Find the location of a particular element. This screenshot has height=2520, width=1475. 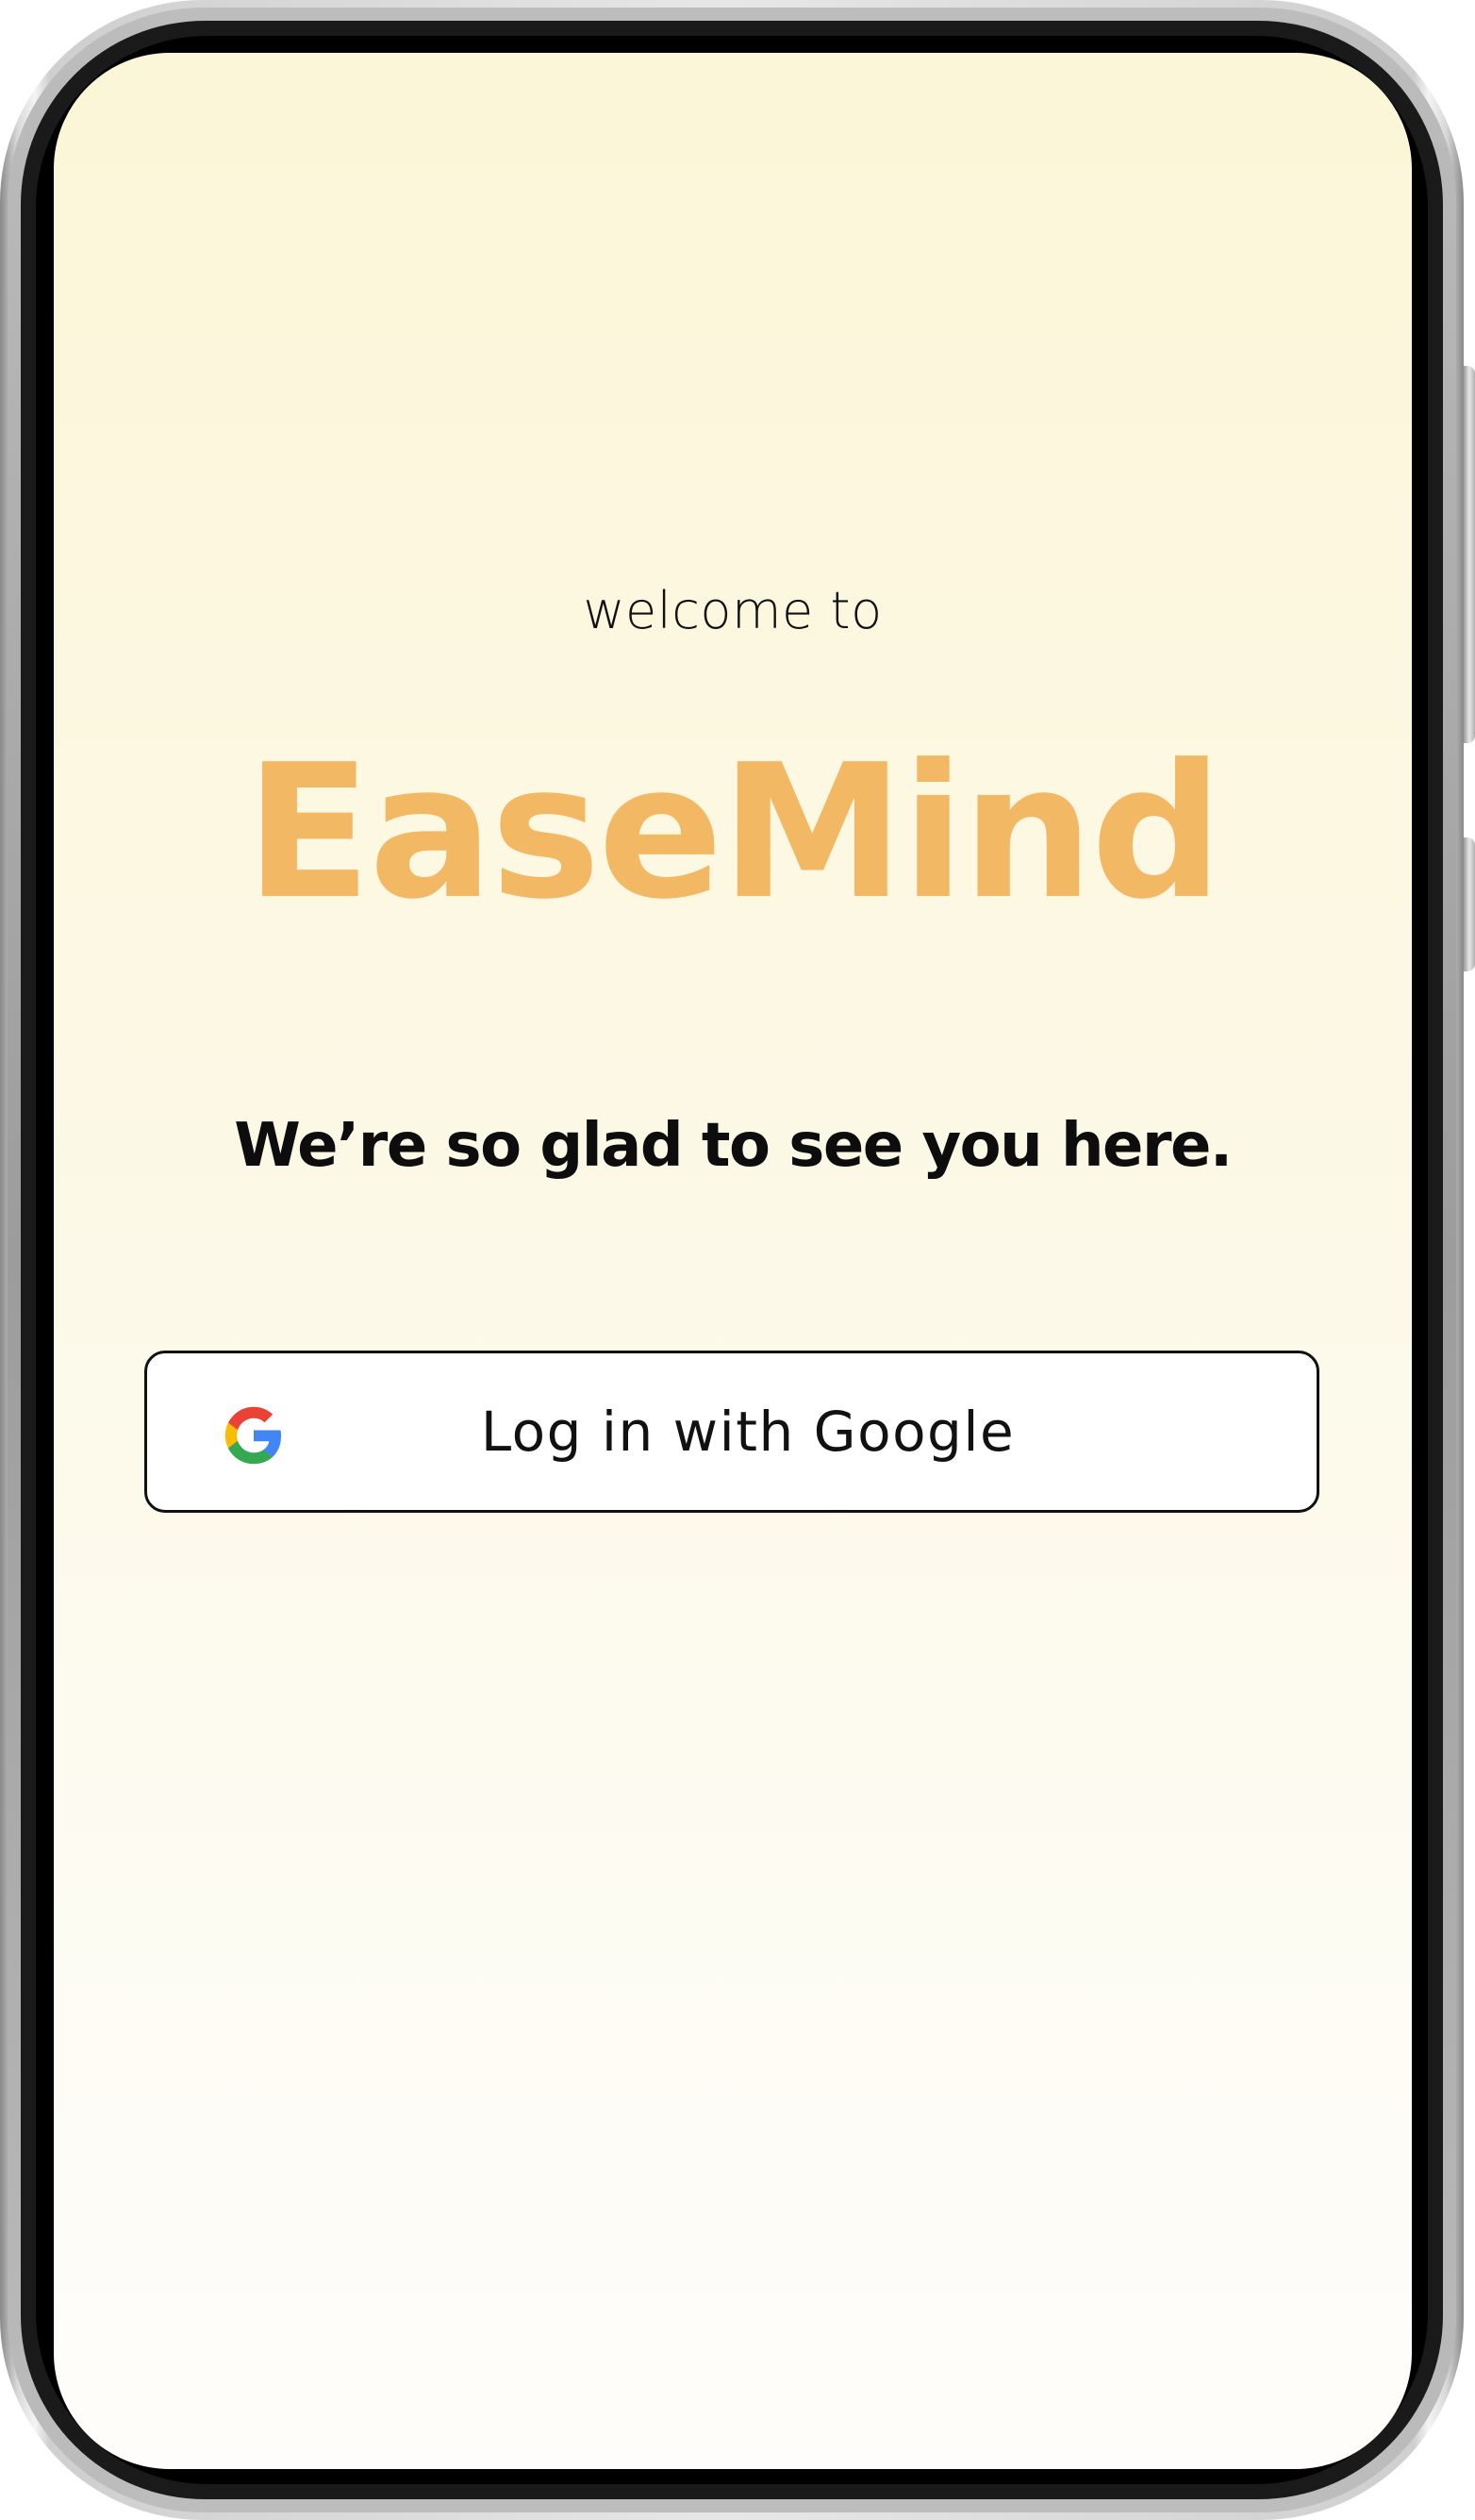

welcome-text: welcome to is located at coordinates (733, 610).